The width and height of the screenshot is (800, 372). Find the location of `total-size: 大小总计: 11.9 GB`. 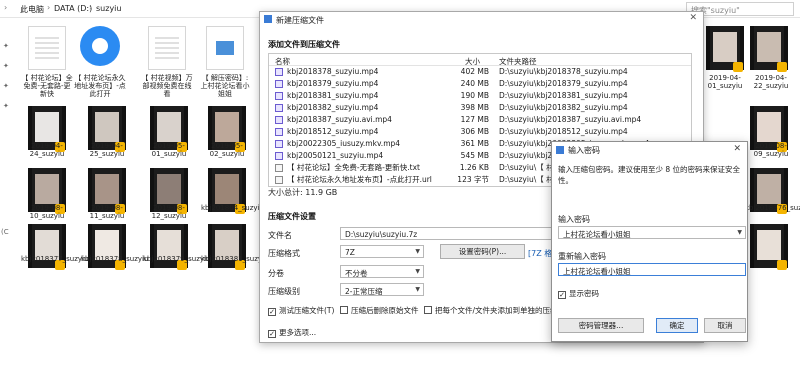

total-size: 大小总计: 11.9 GB is located at coordinates (303, 192).